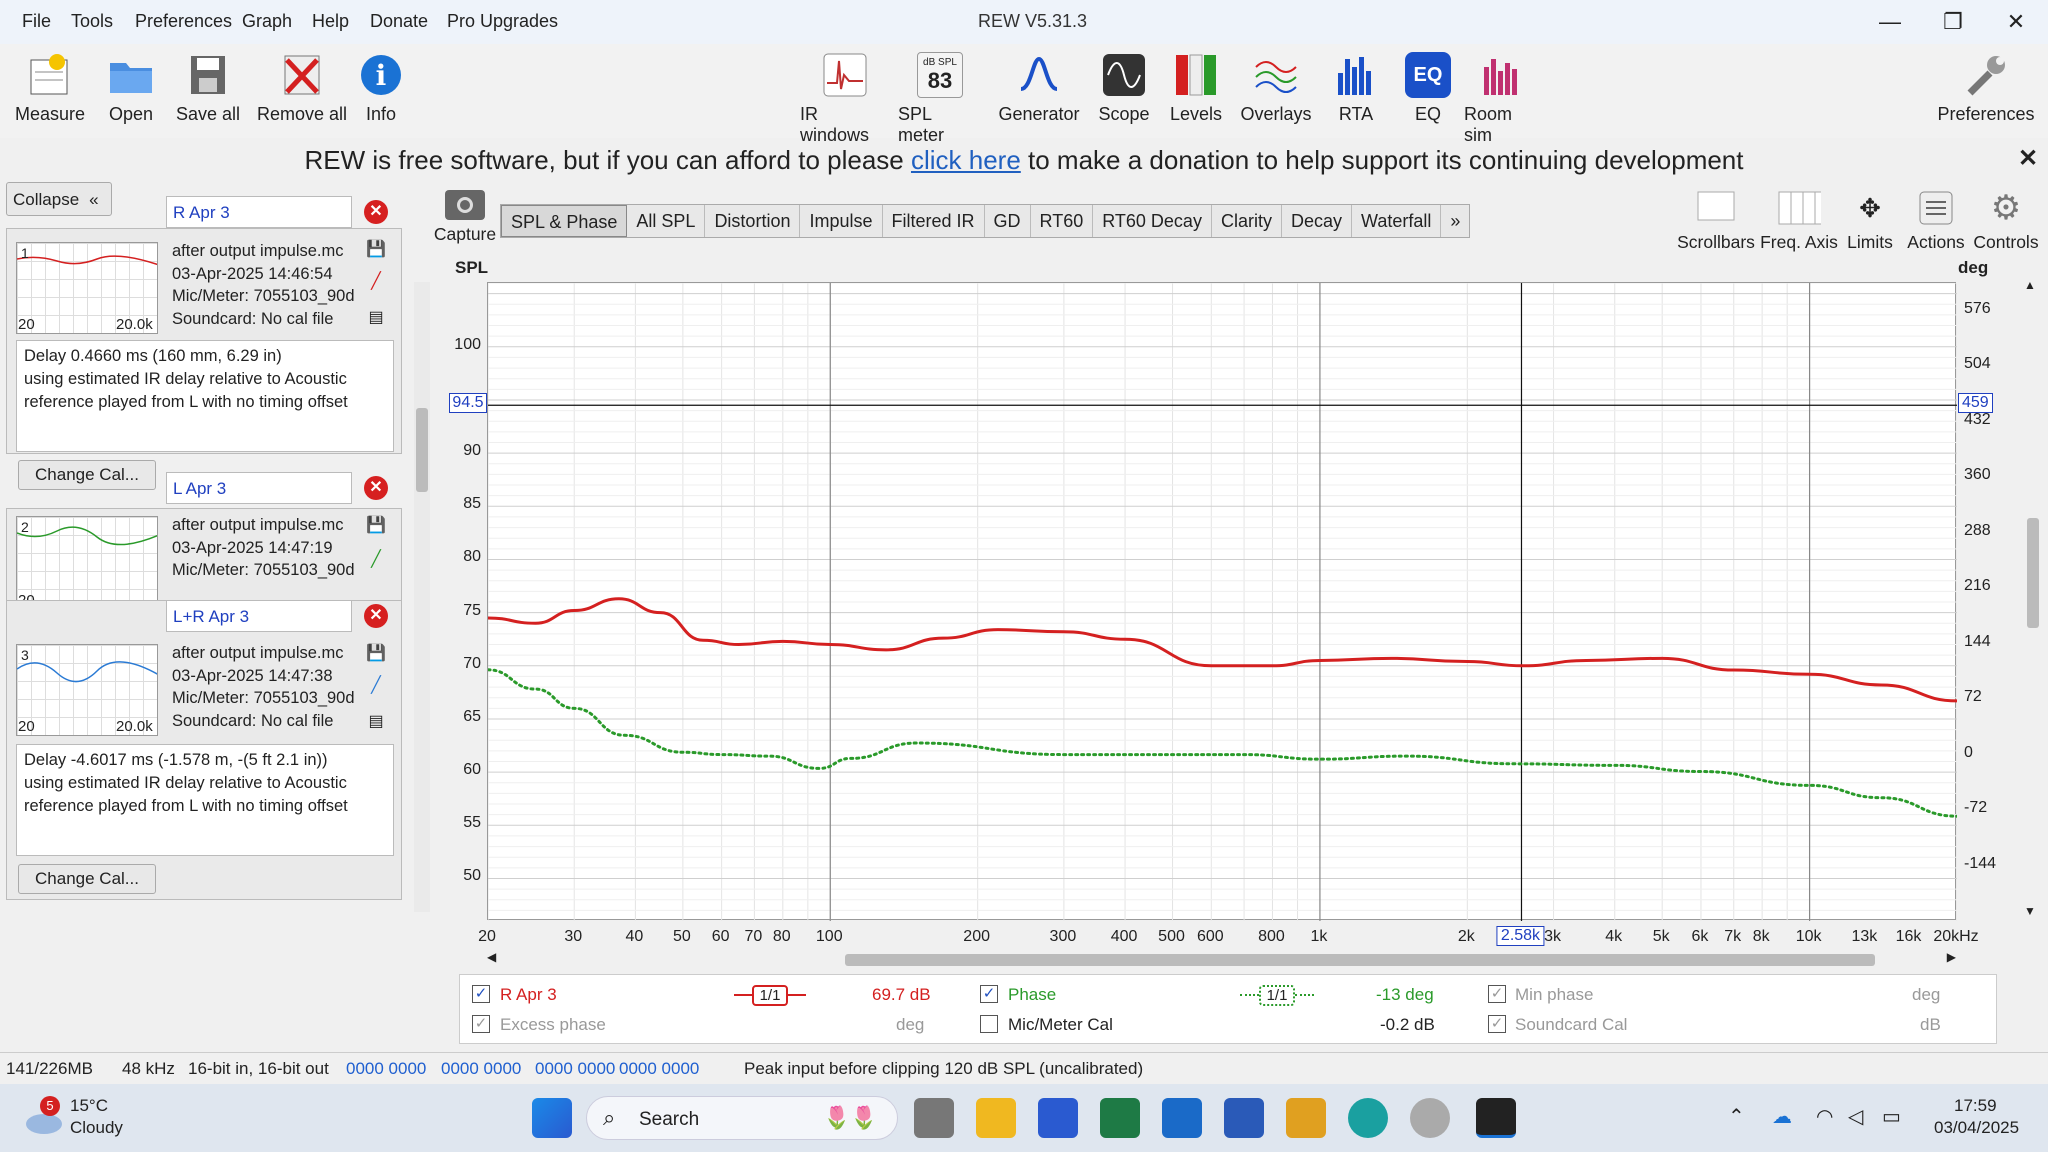 The image size is (2048, 1152). Describe the element at coordinates (666, 221) in the screenshot. I see `tab-all-spl: All SPL` at that location.